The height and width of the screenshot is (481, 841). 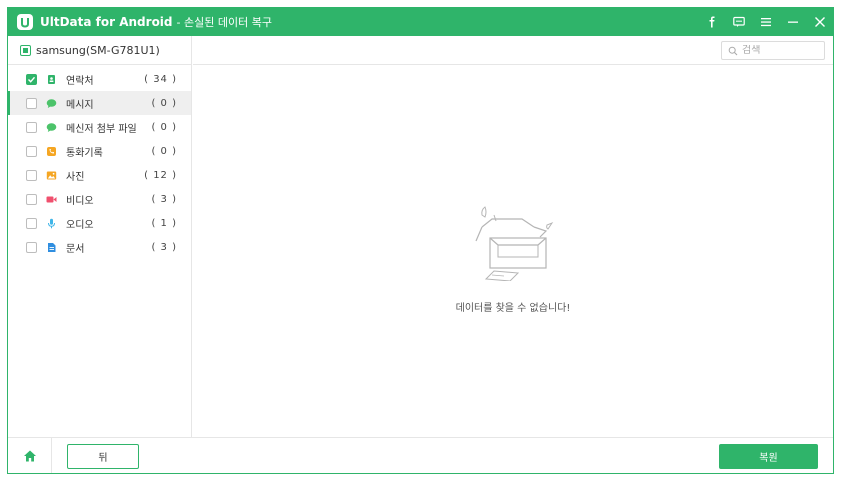 What do you see at coordinates (819, 22) in the screenshot?
I see `close-icon` at bounding box center [819, 22].